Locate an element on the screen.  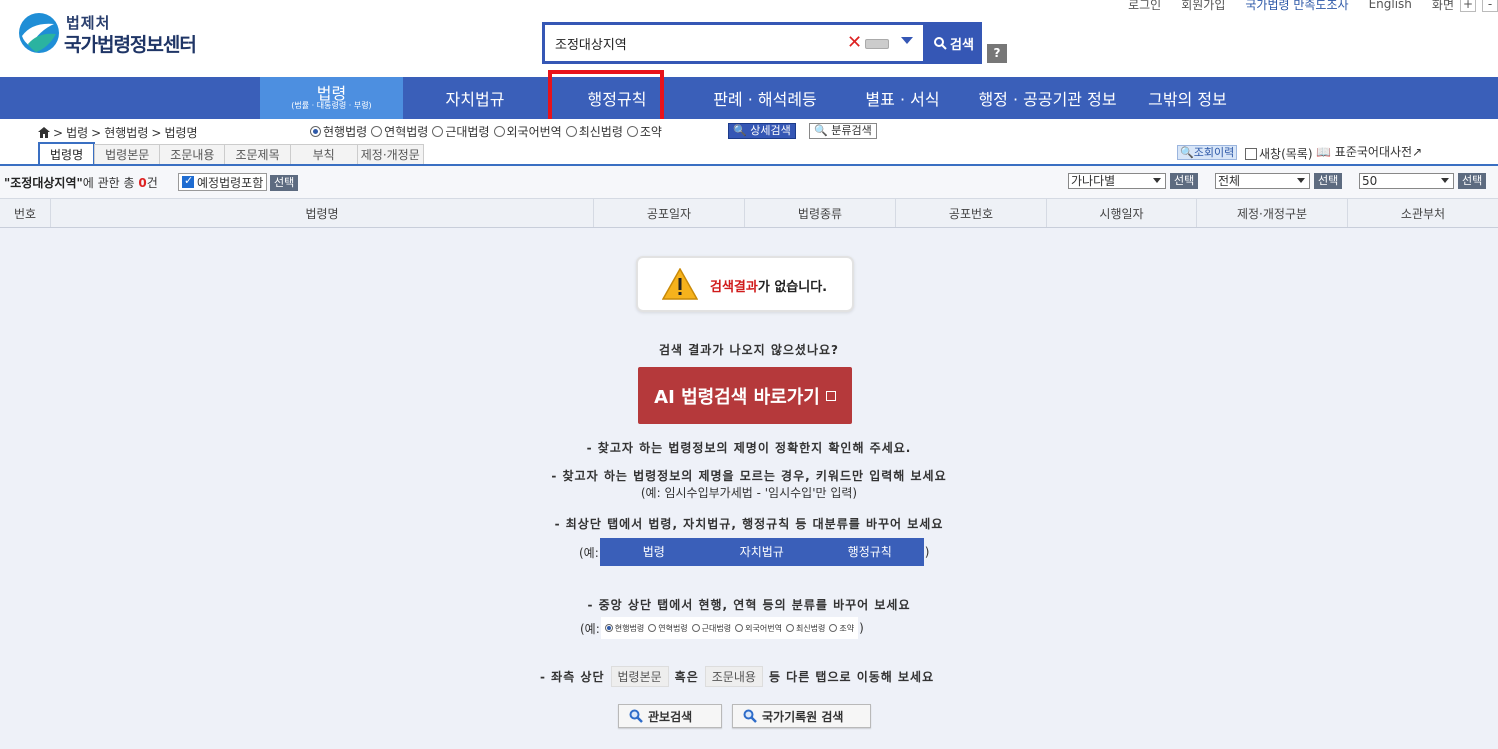
nav-item-local-laws: 자치법규 is located at coordinates (475, 98).